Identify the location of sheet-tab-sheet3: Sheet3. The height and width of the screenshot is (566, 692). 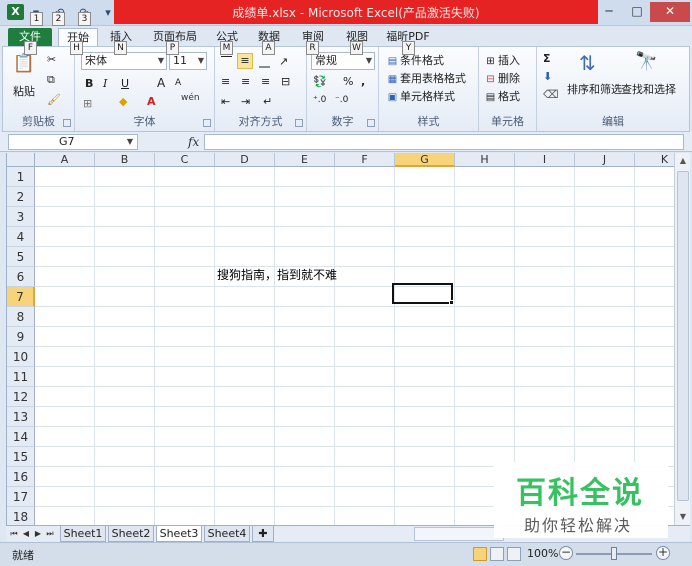
(179, 534).